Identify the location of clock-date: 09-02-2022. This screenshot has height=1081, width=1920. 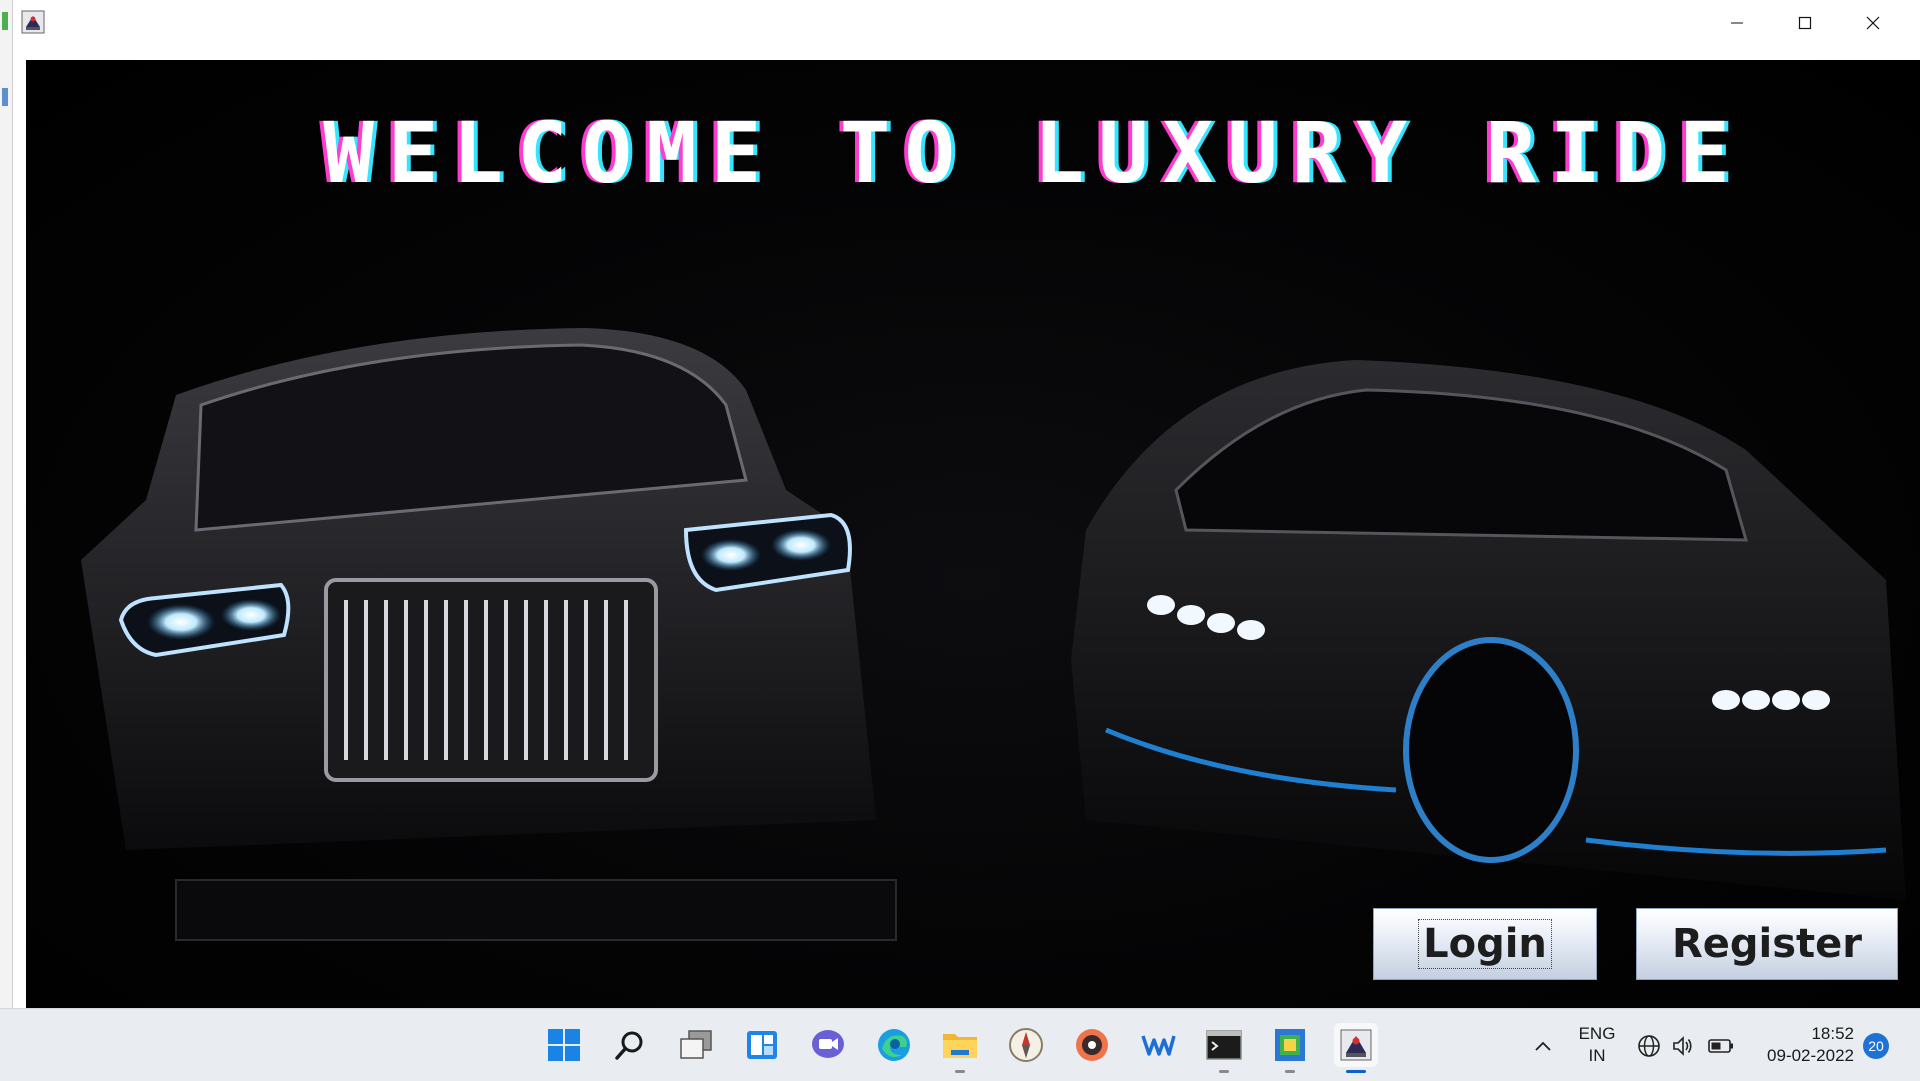
(1810, 1055).